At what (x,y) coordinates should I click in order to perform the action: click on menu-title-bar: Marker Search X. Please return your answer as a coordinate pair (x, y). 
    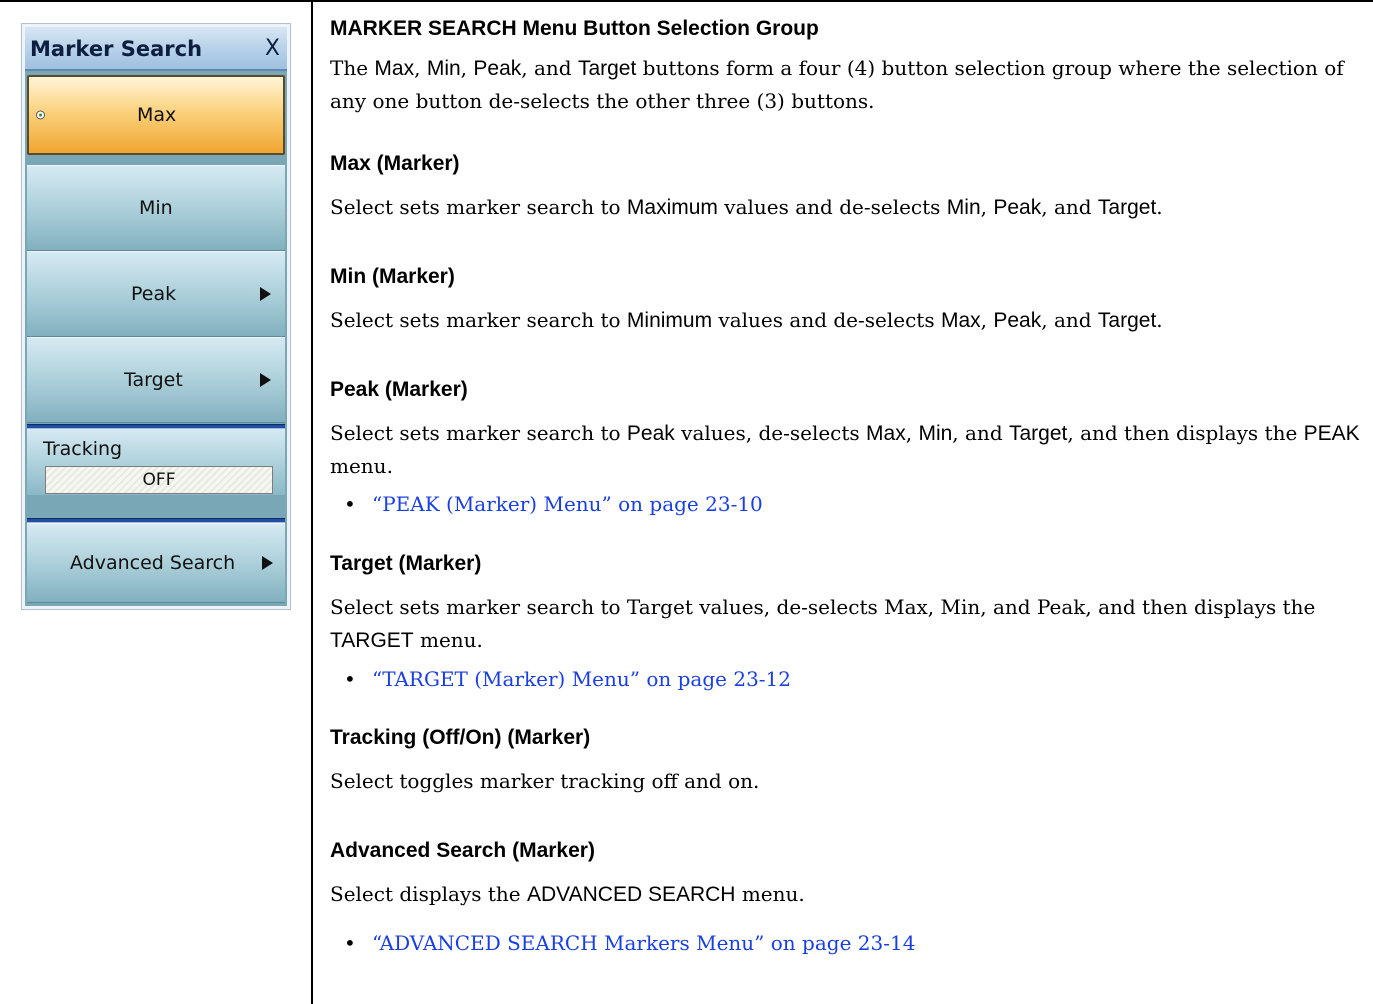
    Looking at the image, I should click on (156, 49).